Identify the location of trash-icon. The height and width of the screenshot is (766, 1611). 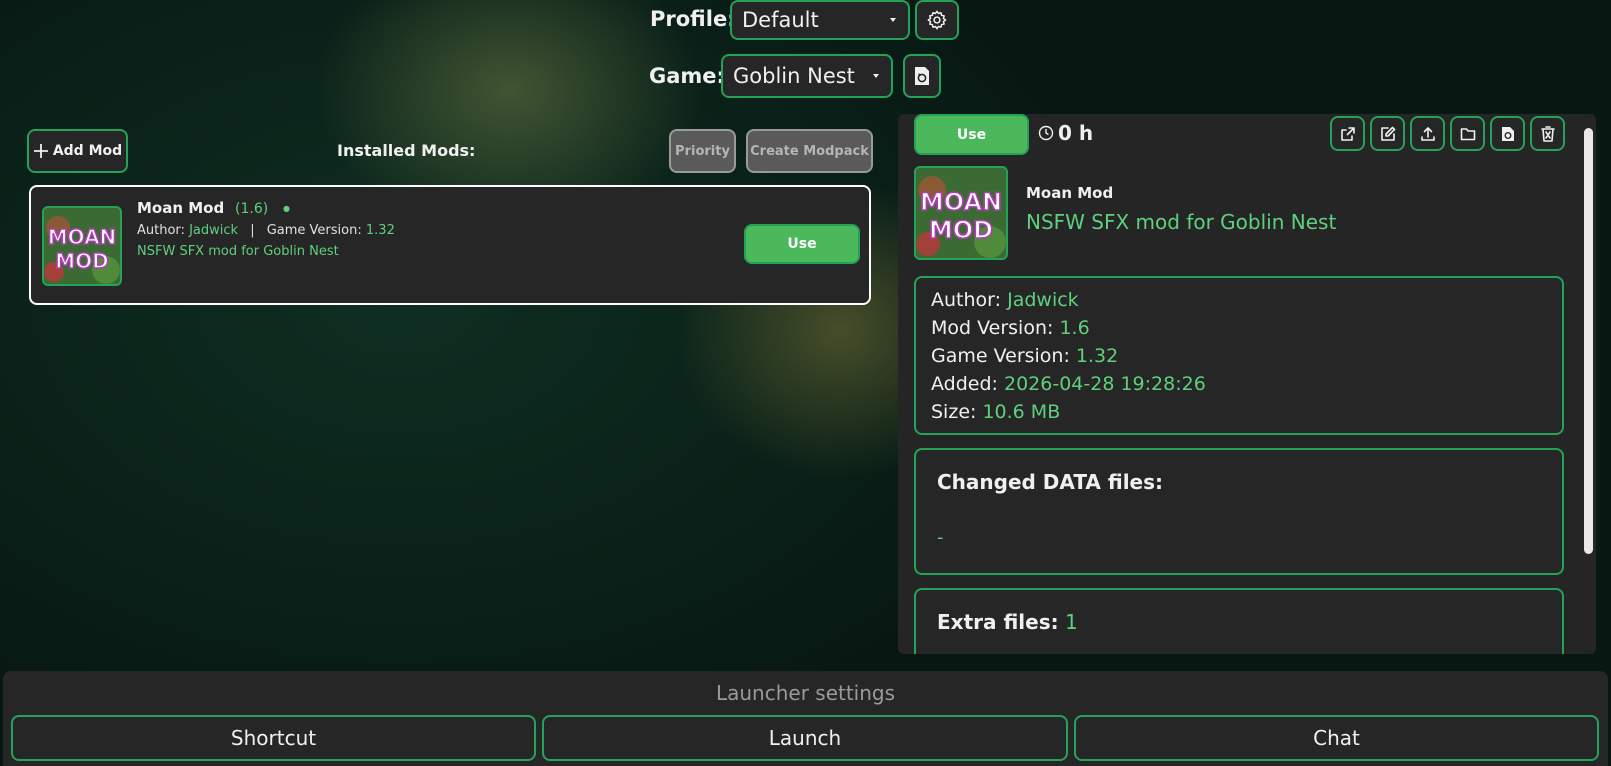
(1547, 133).